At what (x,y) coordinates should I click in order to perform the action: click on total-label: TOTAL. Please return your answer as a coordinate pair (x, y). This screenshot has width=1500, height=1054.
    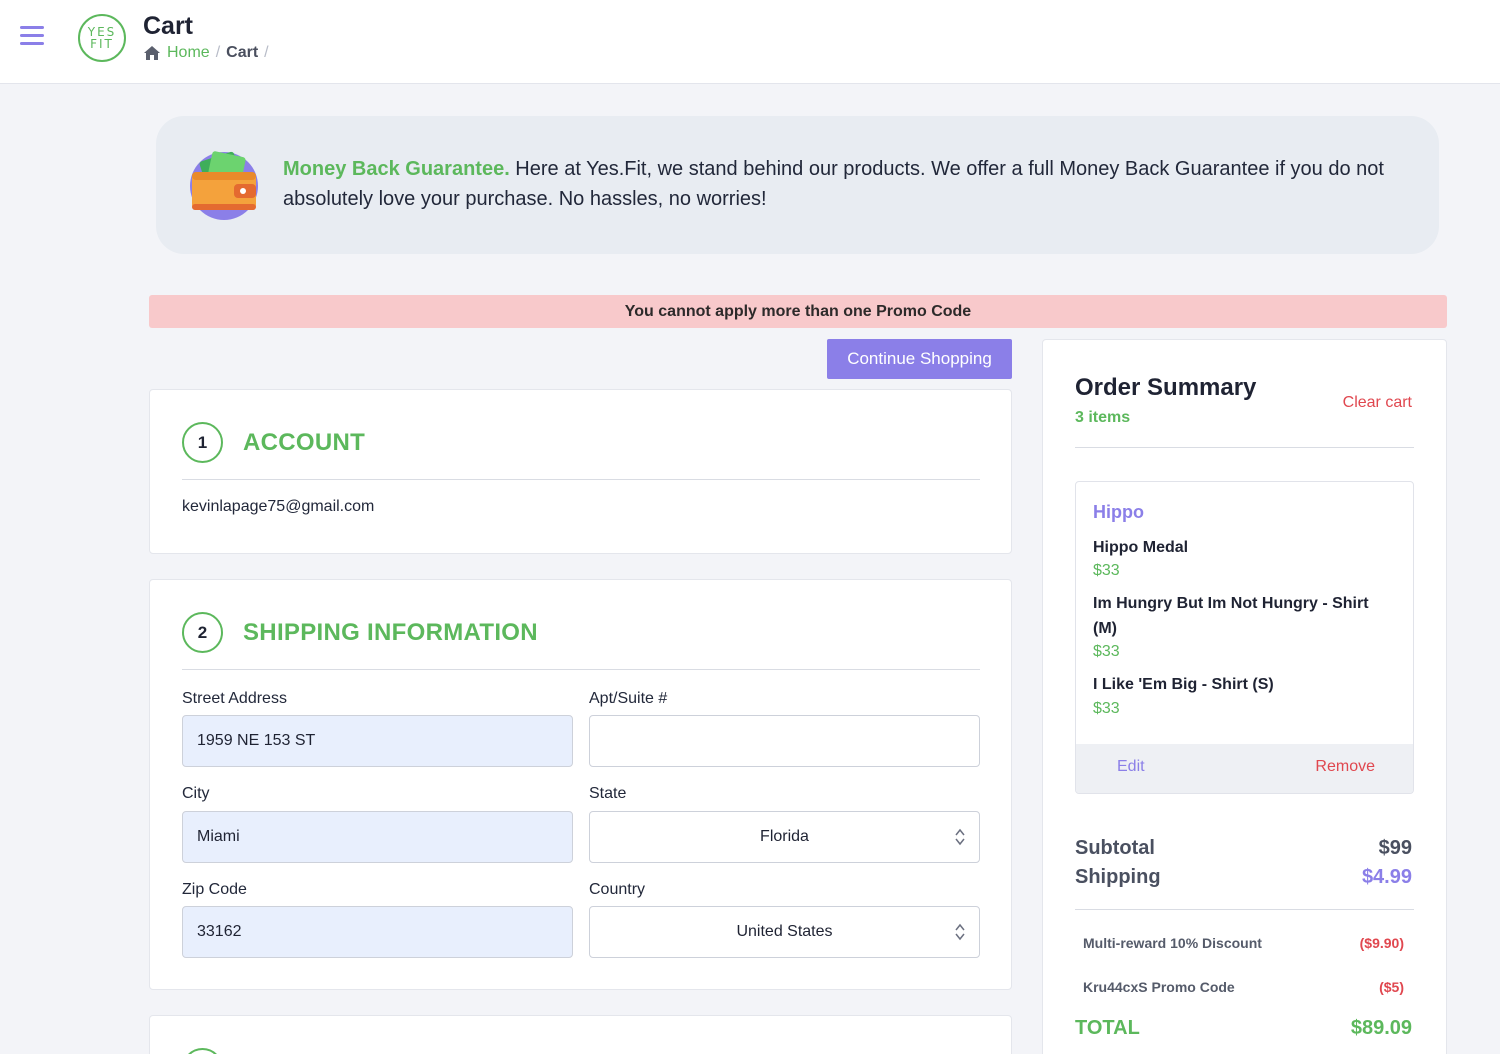
    Looking at the image, I should click on (1107, 1028).